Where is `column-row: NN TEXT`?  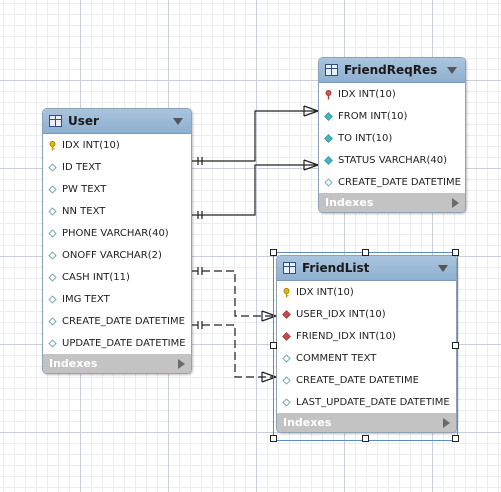
column-row: NN TEXT is located at coordinates (117, 211).